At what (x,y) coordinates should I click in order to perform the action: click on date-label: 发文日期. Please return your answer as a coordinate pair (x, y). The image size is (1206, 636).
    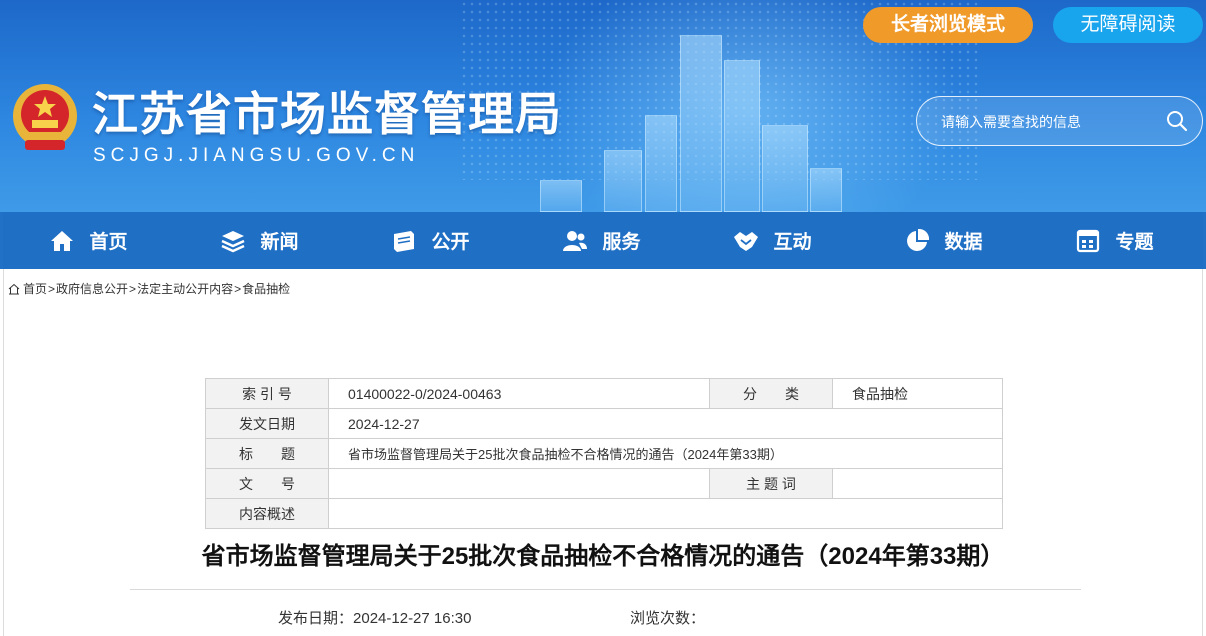
    Looking at the image, I should click on (267, 423).